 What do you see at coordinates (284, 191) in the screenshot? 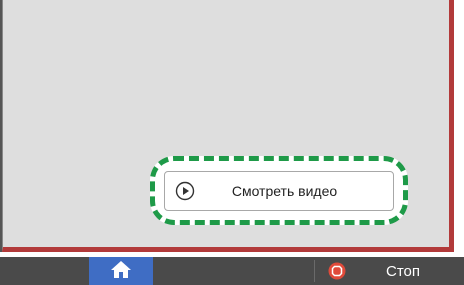
I see `watch-video-label: Смотреть видео` at bounding box center [284, 191].